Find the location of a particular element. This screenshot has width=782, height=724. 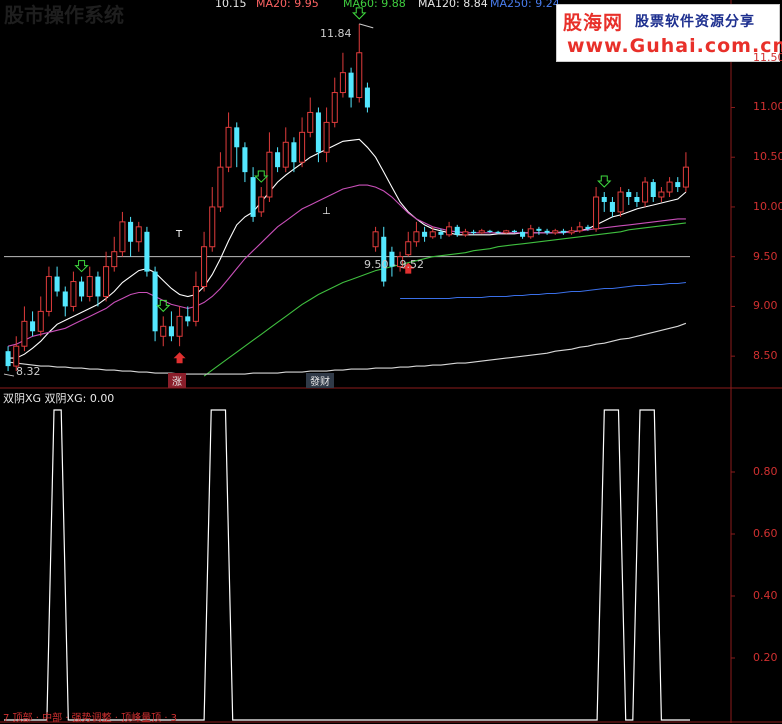

ma-line-long is located at coordinates (347, 348).